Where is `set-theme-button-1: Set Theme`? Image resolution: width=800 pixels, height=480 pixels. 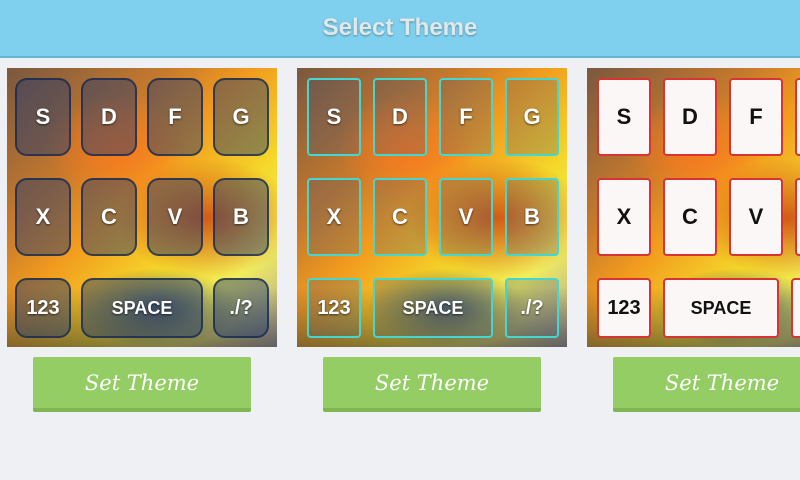 set-theme-button-1: Set Theme is located at coordinates (142, 384).